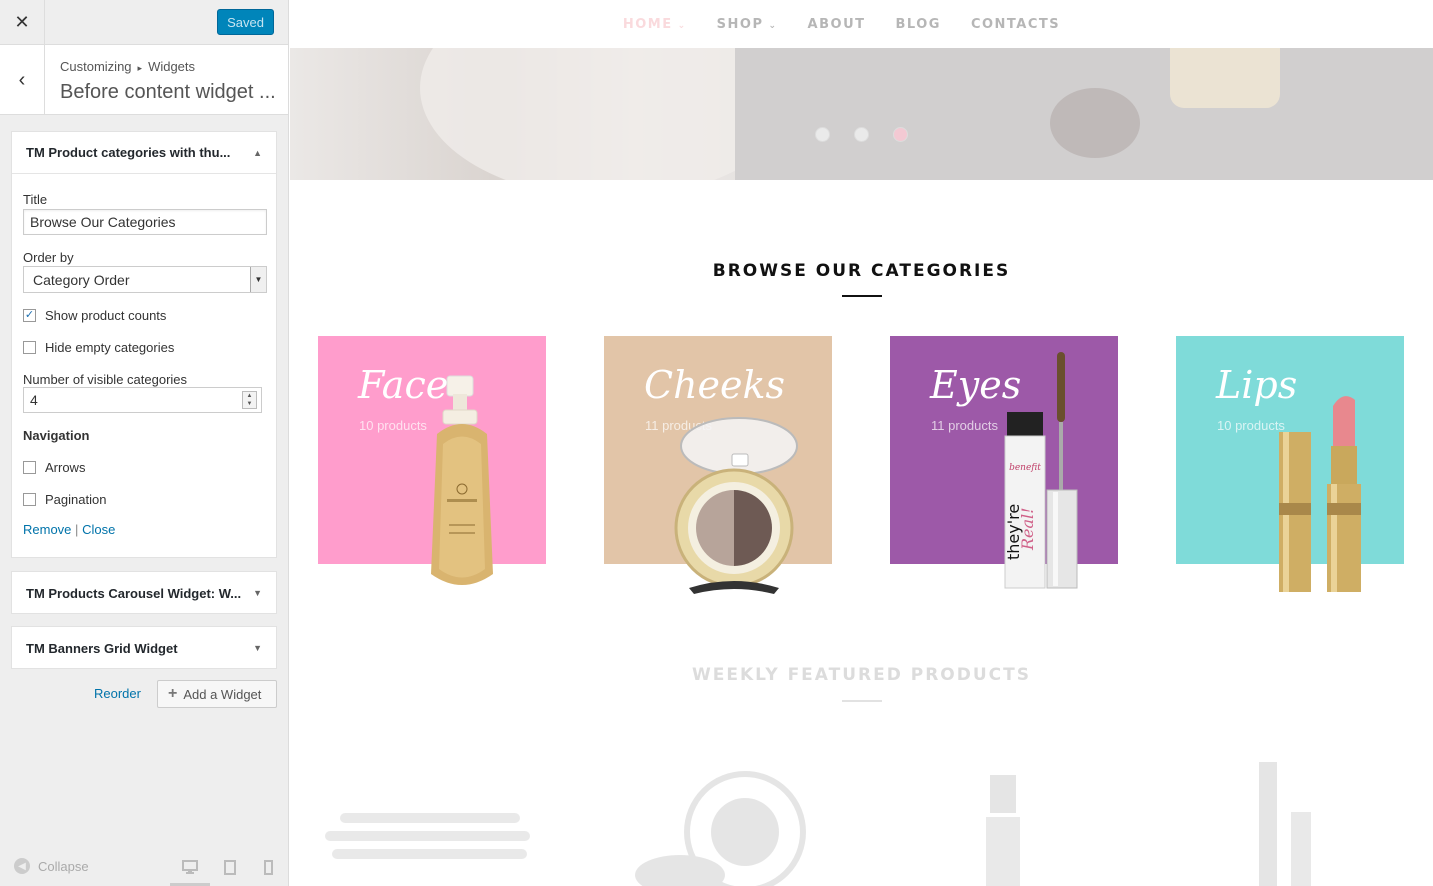 The image size is (1433, 886). What do you see at coordinates (96, 66) in the screenshot?
I see `breadcrumb-customizing: Customizing` at bounding box center [96, 66].